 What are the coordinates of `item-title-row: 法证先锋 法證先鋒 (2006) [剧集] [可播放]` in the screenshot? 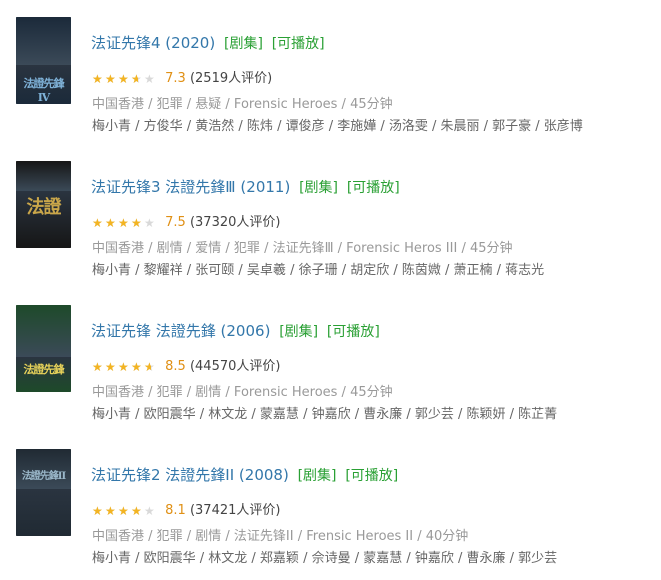 It's located at (235, 331).